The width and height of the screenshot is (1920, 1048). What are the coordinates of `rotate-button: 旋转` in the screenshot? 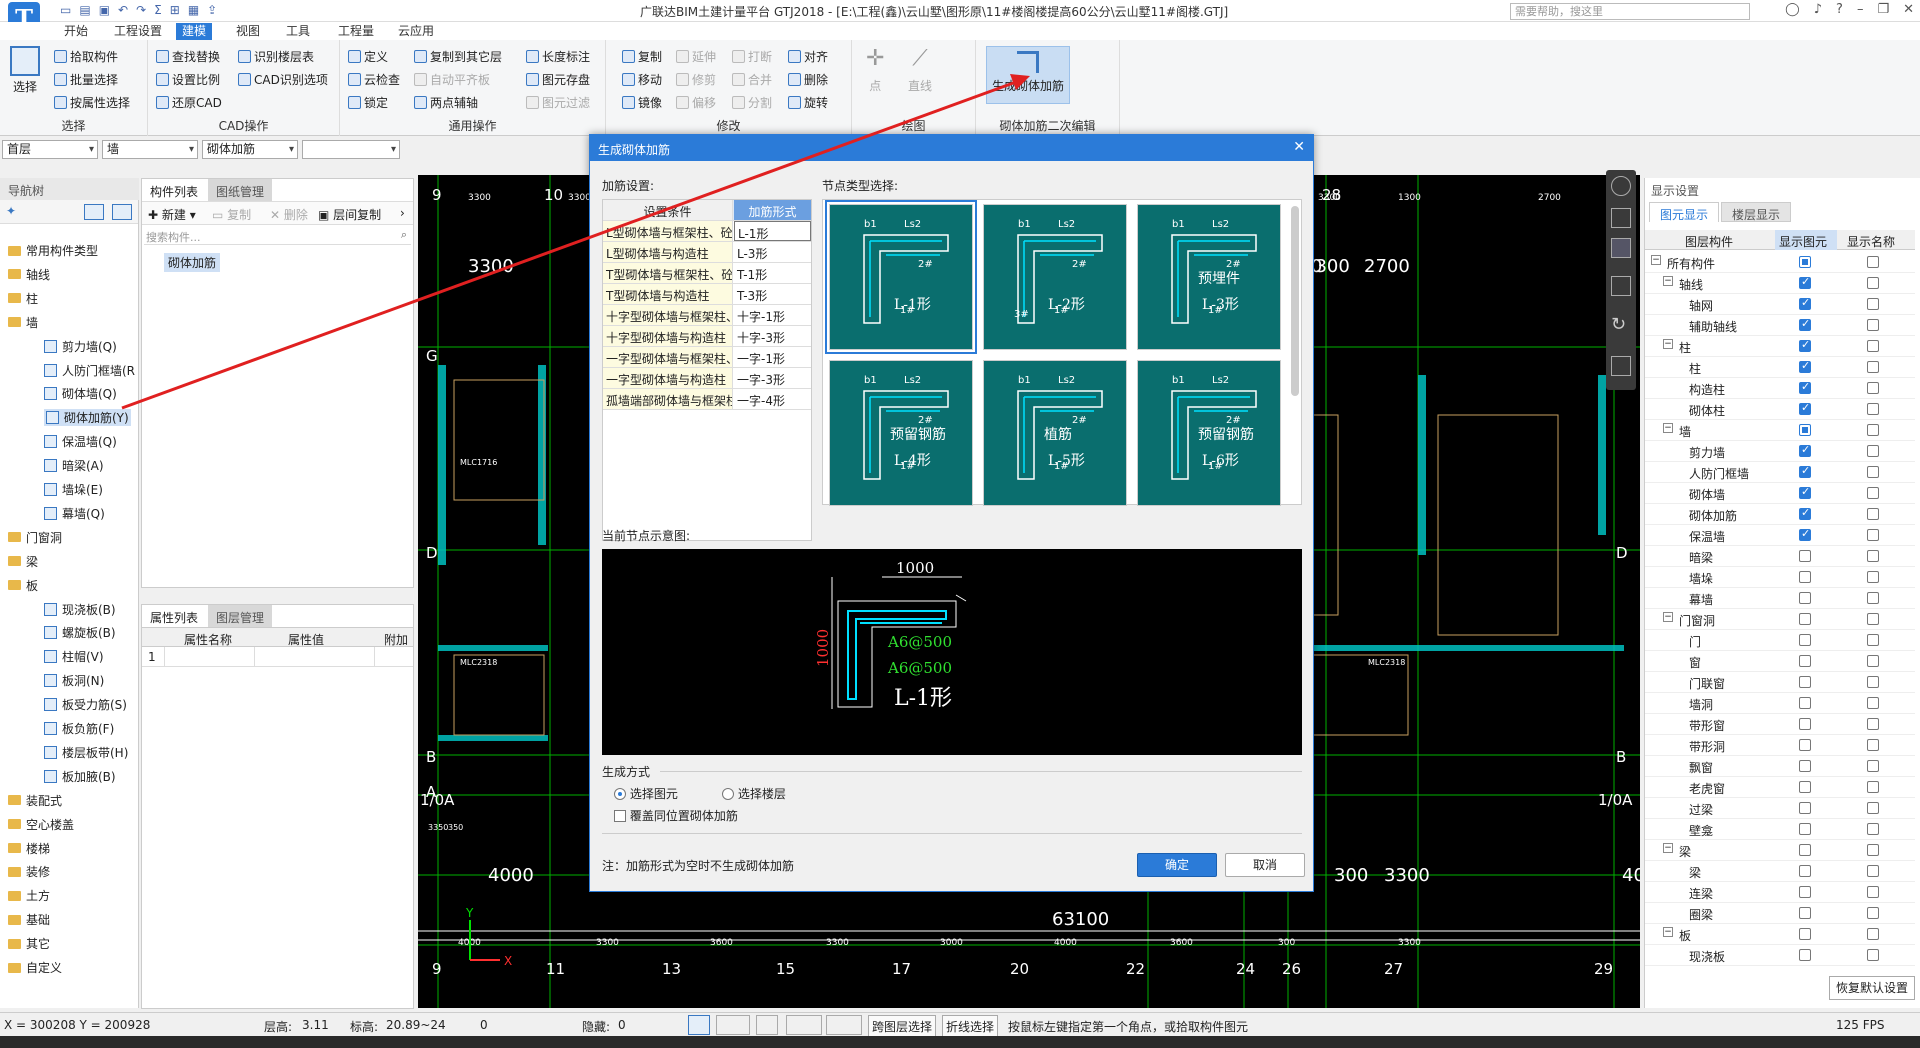 It's located at (808, 102).